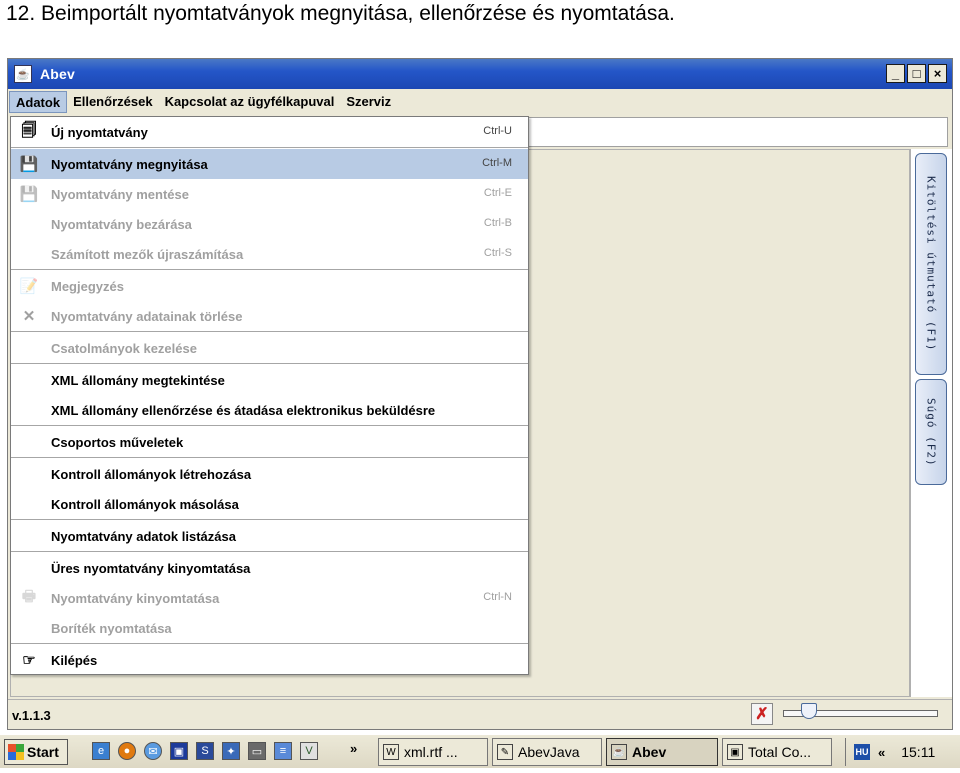  I want to click on quicklaunch-more-icon: », so click(353, 748).